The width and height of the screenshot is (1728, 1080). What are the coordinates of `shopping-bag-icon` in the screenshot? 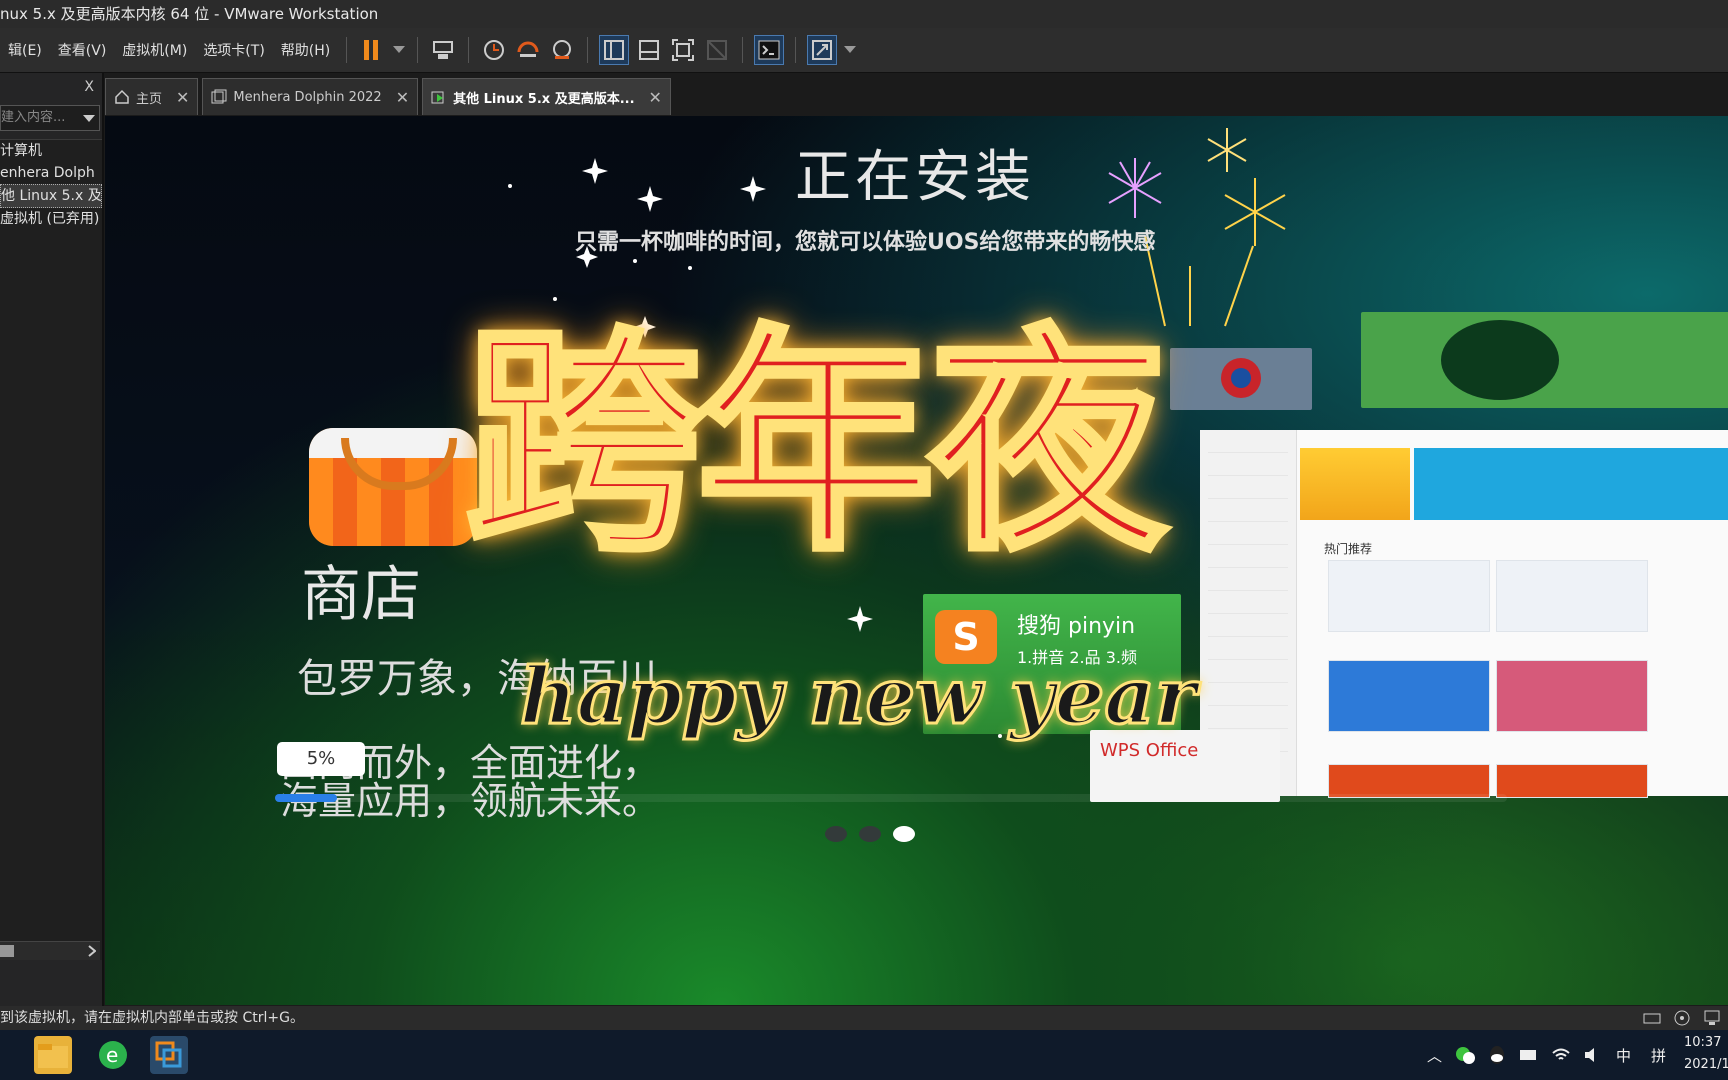 It's located at (393, 487).